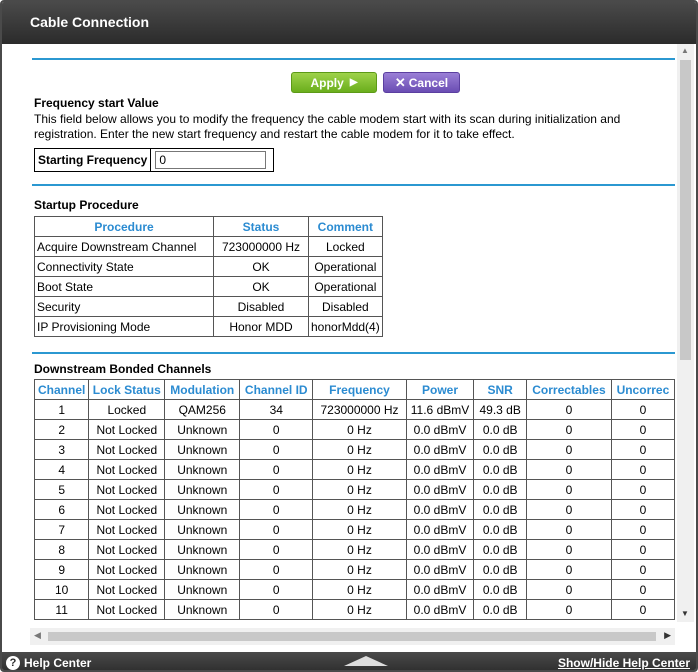 Image resolution: width=698 pixels, height=672 pixels. I want to click on table-cell: IP Provisioning Mode, so click(124, 326).